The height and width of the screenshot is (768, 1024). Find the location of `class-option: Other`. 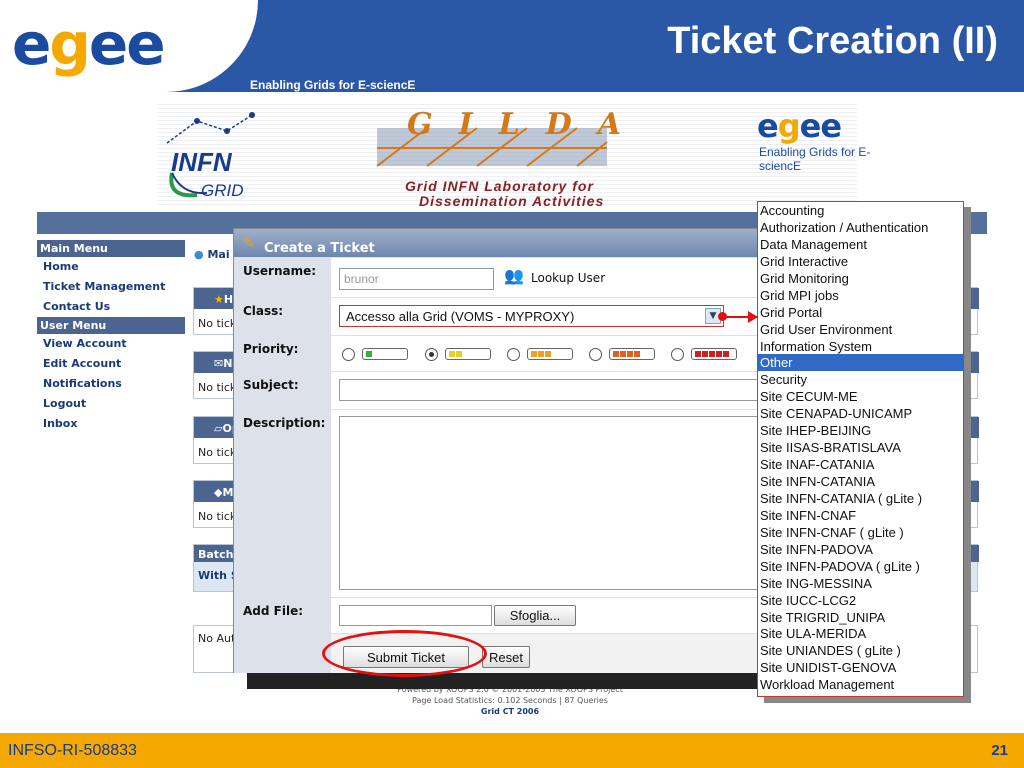

class-option: Other is located at coordinates (860, 363).